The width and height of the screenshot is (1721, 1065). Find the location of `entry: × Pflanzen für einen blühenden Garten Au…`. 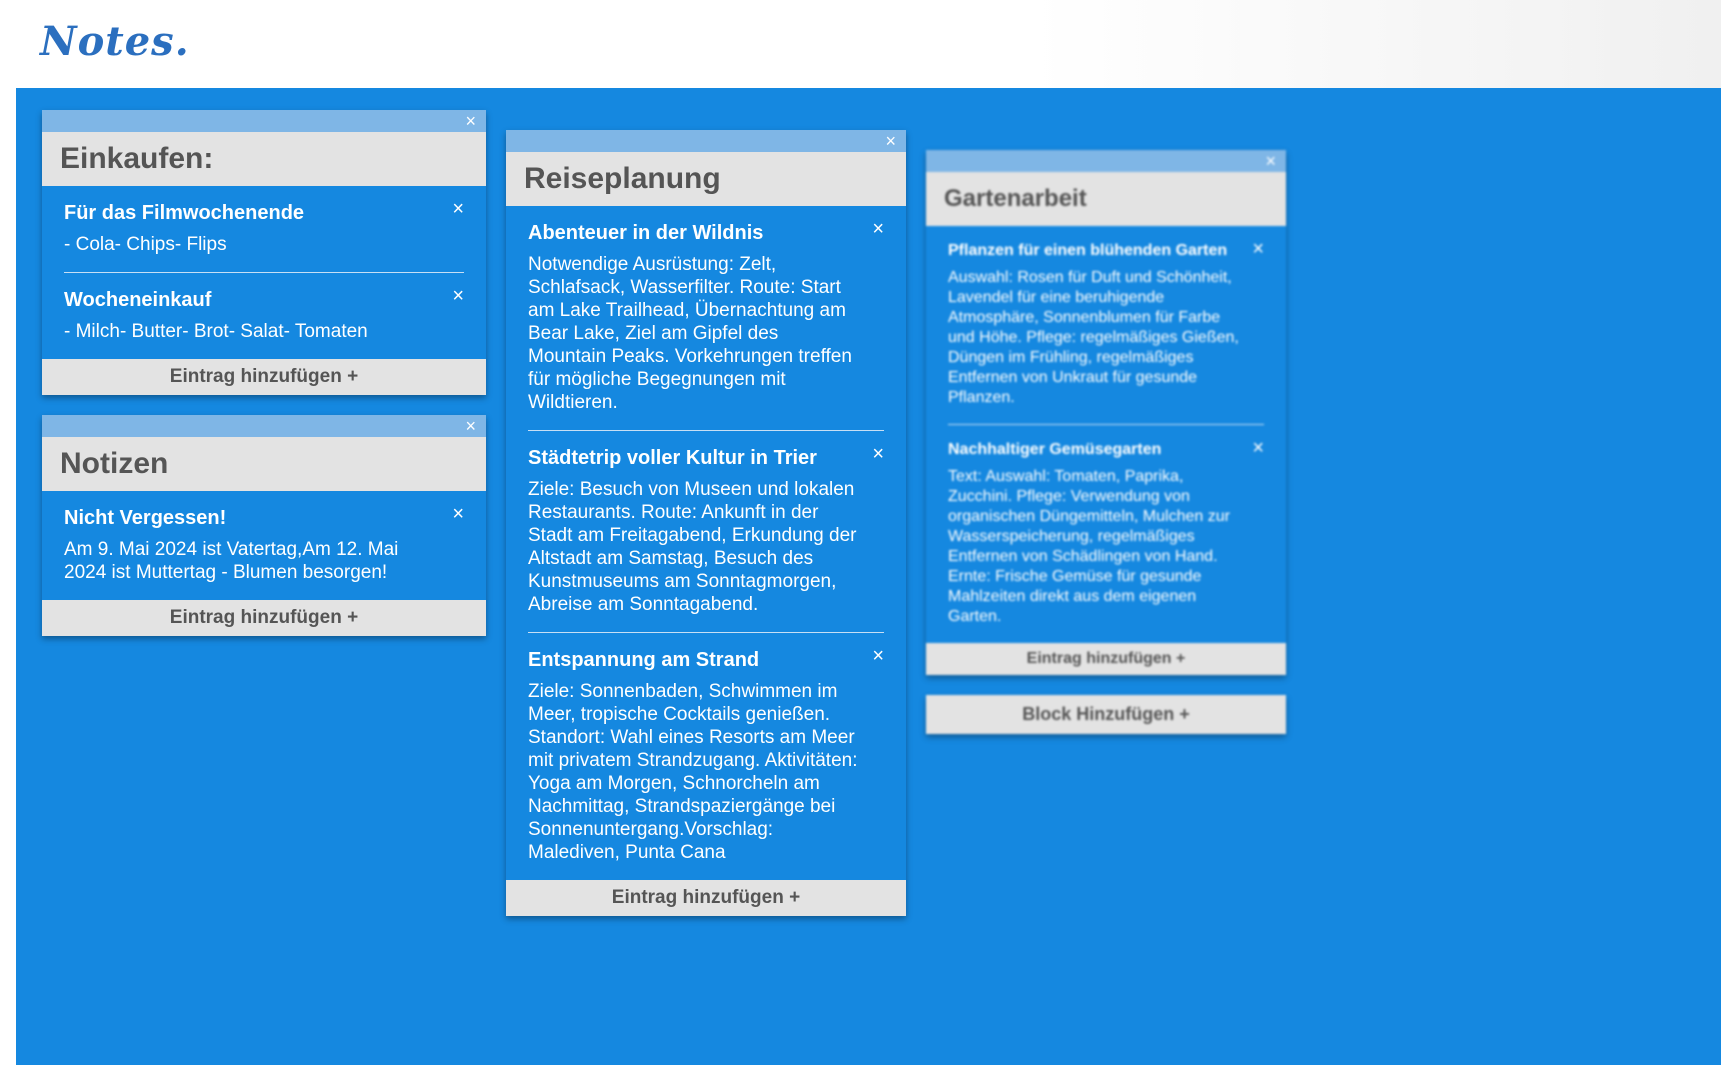

entry: × Pflanzen für einen blühenden Garten Au… is located at coordinates (1106, 325).